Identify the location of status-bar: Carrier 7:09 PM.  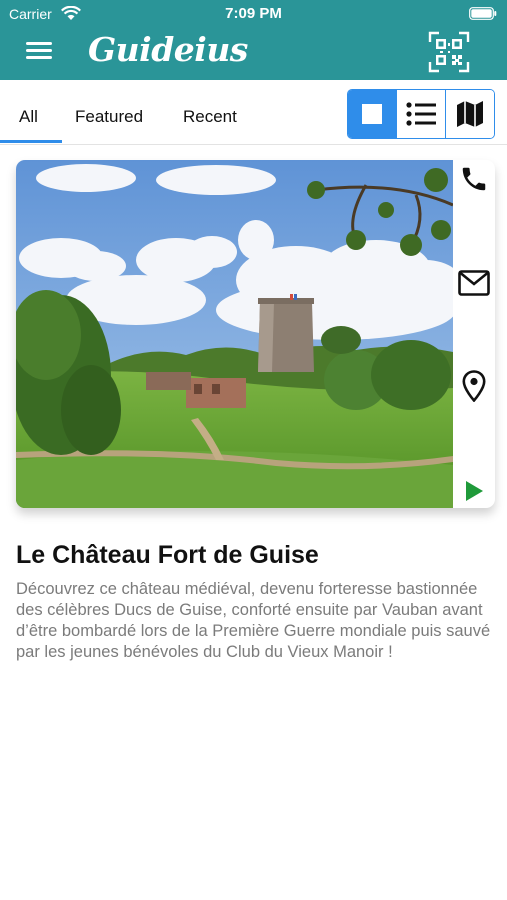
(253, 14).